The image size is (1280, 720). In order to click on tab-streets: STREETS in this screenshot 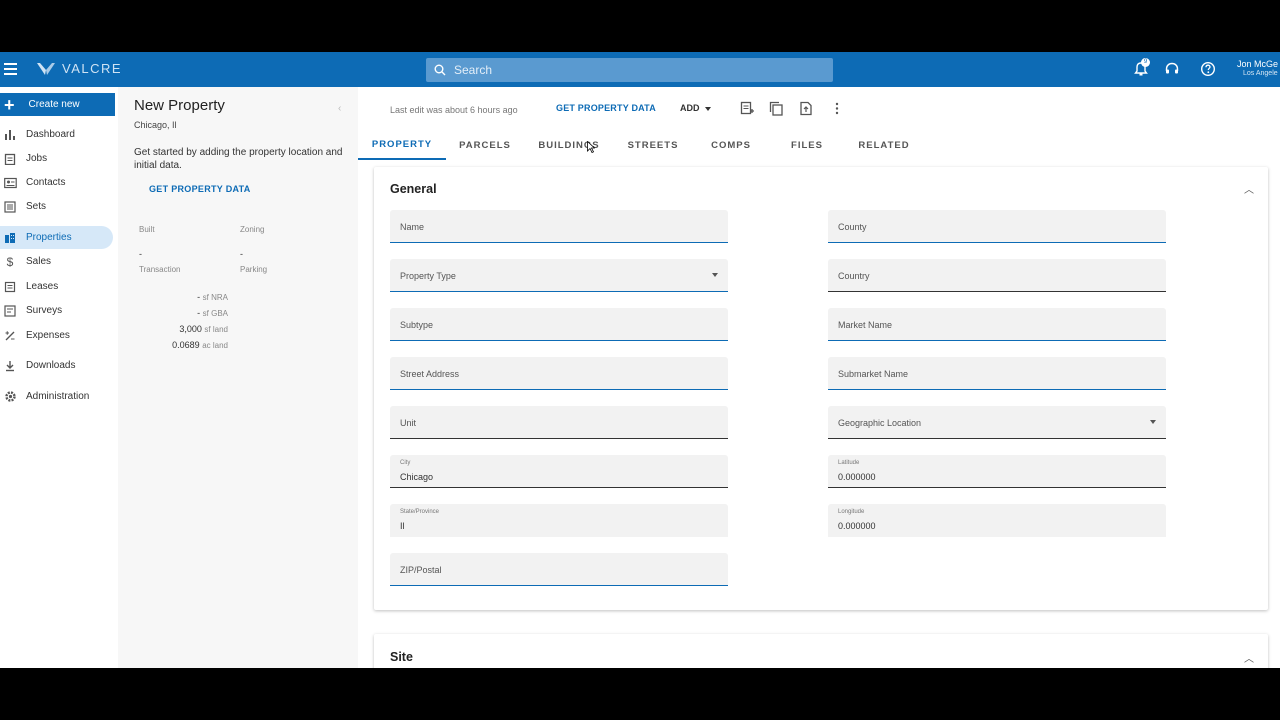, I will do `click(653, 145)`.